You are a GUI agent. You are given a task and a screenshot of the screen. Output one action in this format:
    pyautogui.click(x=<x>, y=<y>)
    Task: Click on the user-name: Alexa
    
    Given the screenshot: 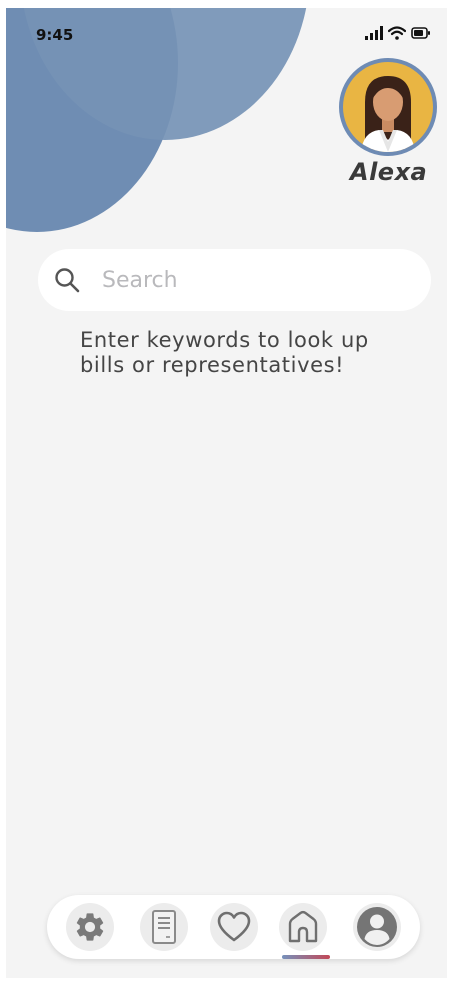 What is the action you would take?
    pyautogui.click(x=389, y=172)
    